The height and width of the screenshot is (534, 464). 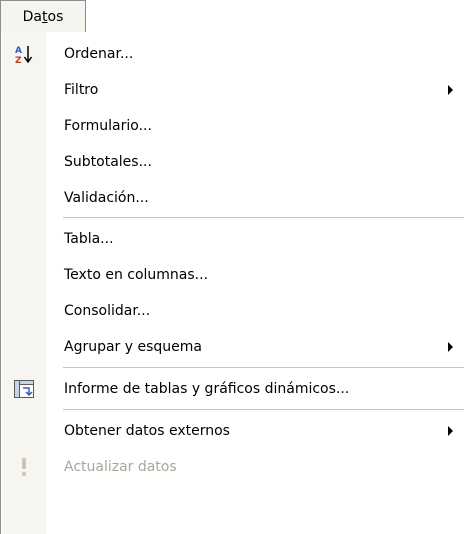 What do you see at coordinates (233, 431) in the screenshot?
I see `menu-item-obtener-datos-externos: Obtener datos externos` at bounding box center [233, 431].